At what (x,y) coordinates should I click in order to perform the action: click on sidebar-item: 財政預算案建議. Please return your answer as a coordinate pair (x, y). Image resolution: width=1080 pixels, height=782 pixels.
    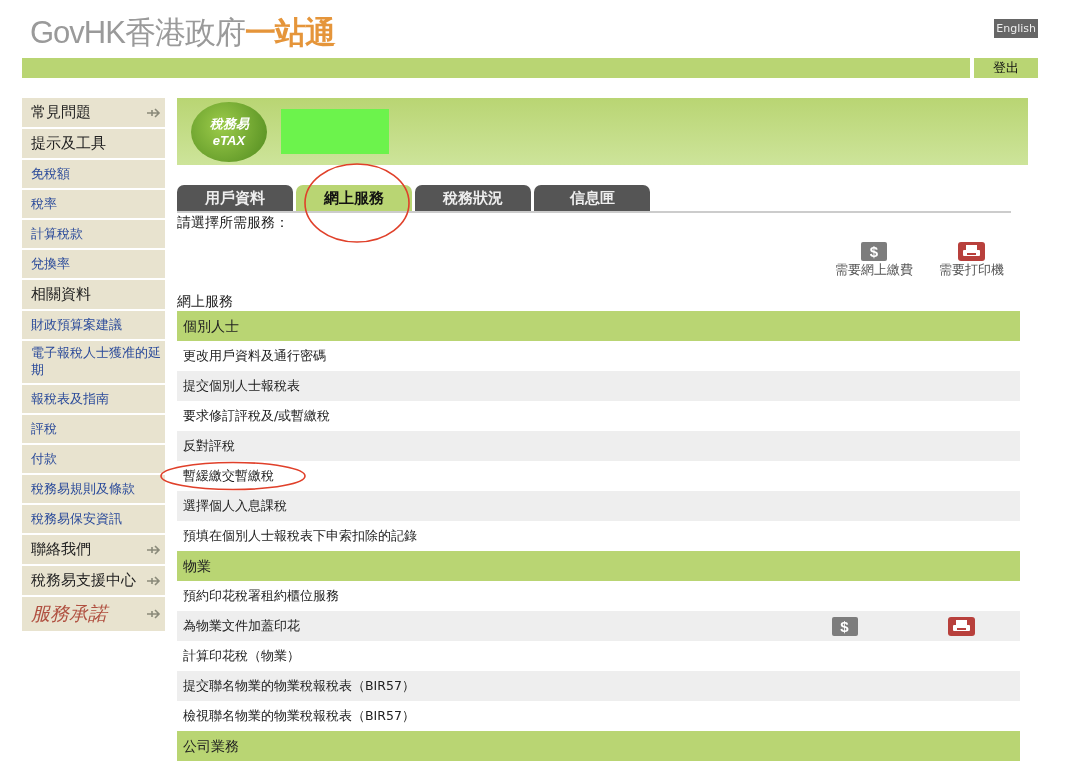
    Looking at the image, I should click on (93, 325).